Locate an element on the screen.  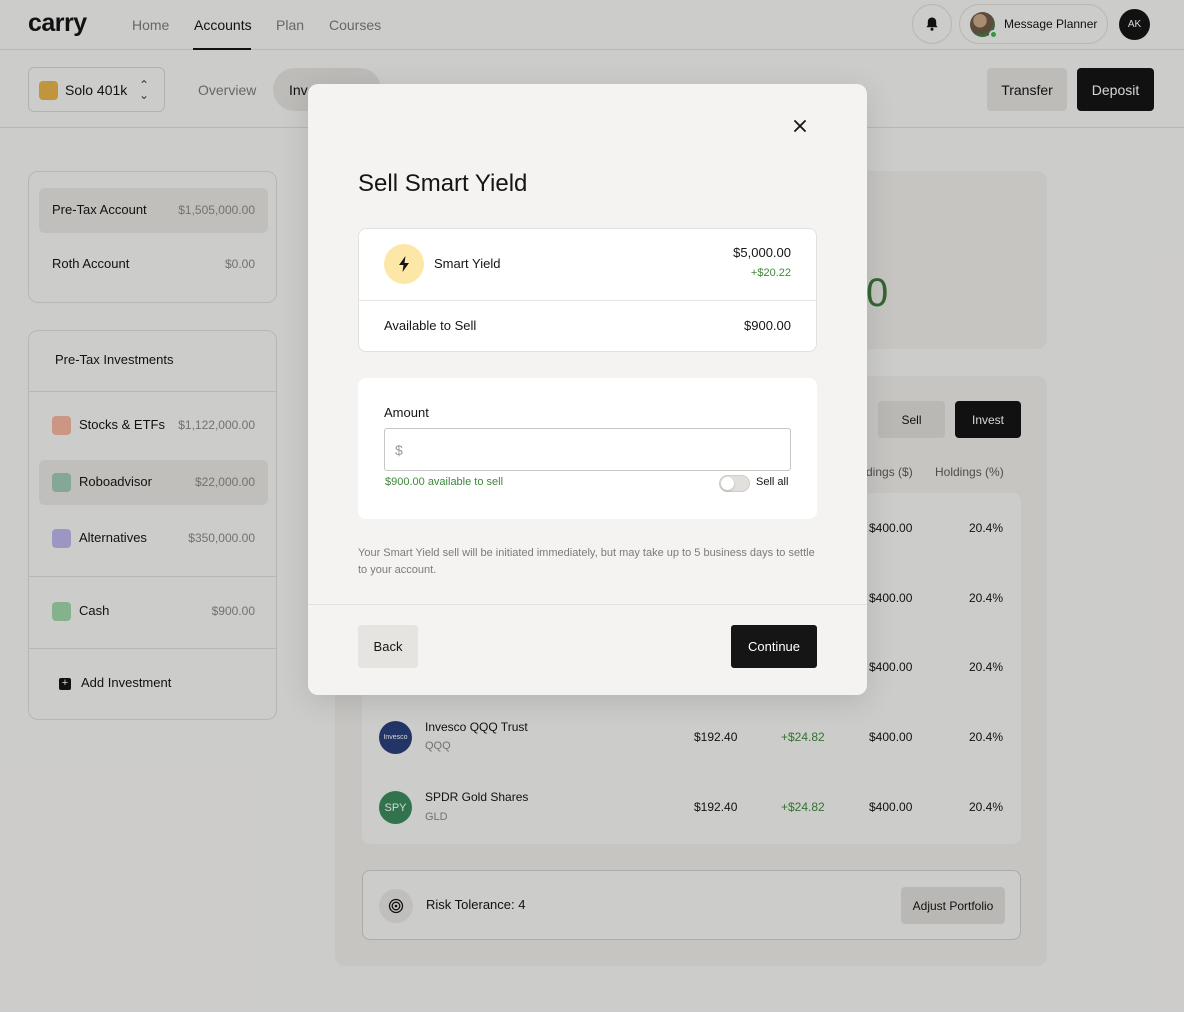
amount-input is located at coordinates (587, 449).